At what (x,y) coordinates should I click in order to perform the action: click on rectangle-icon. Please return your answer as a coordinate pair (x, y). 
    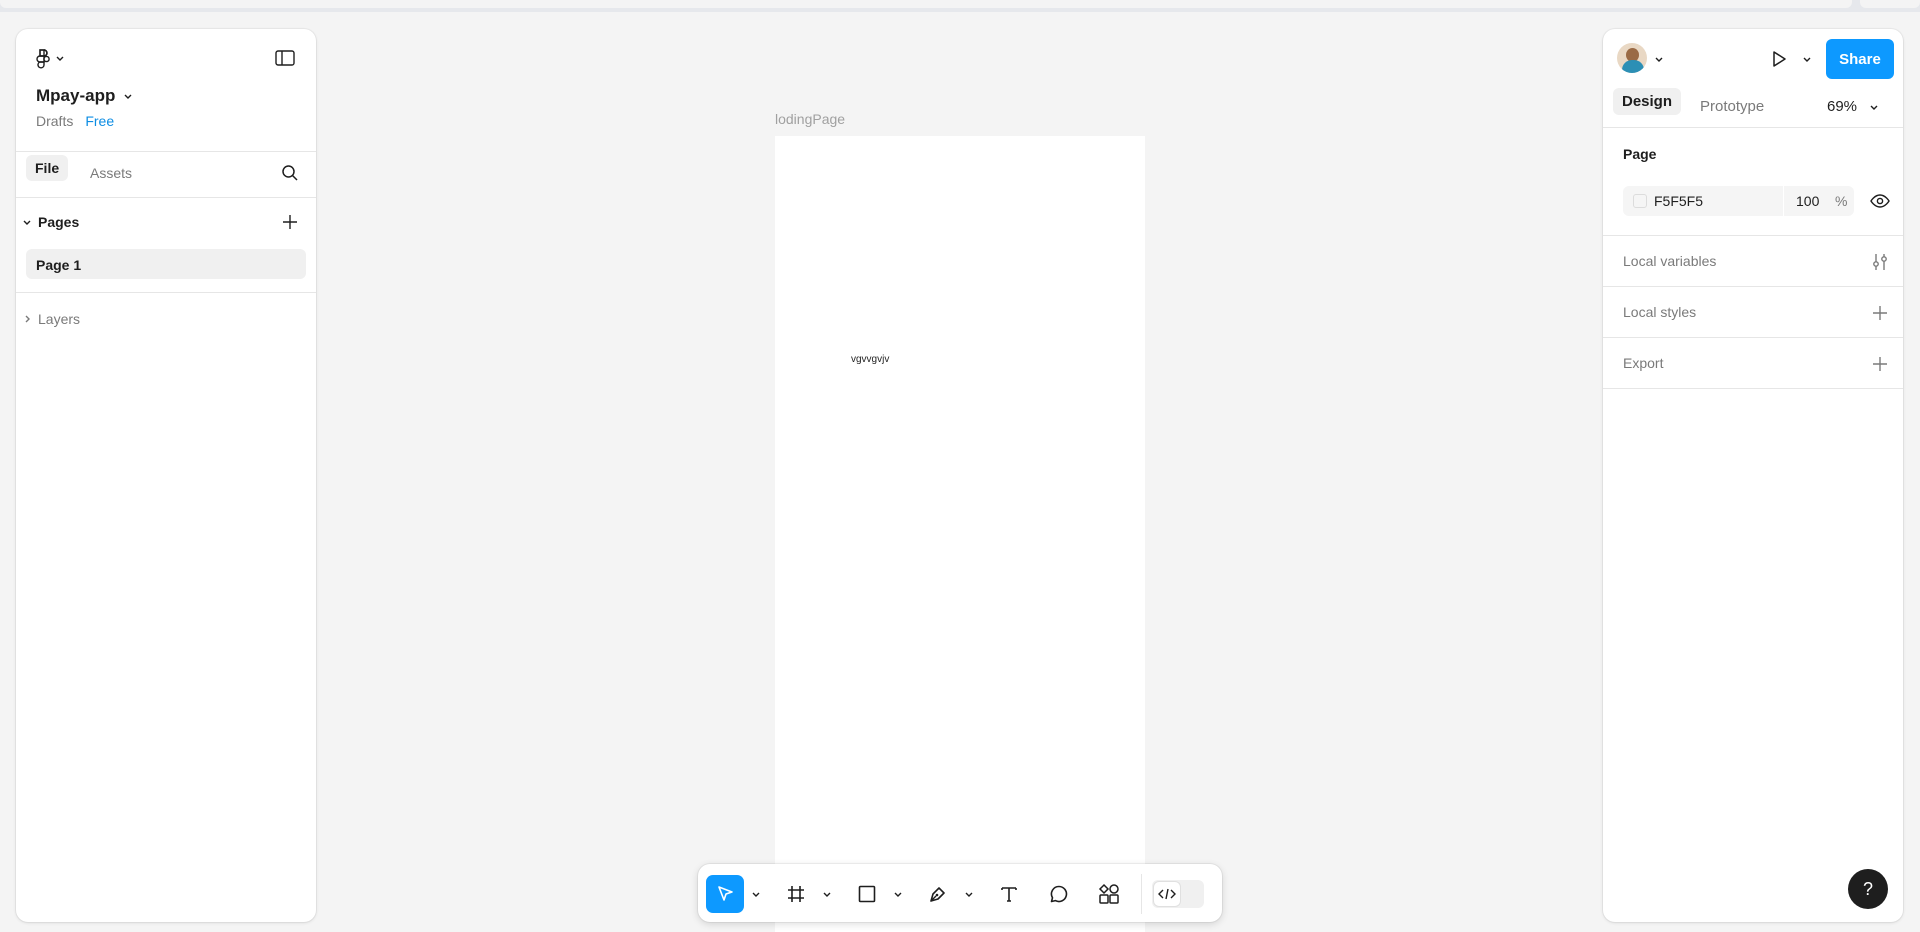
    Looking at the image, I should click on (867, 894).